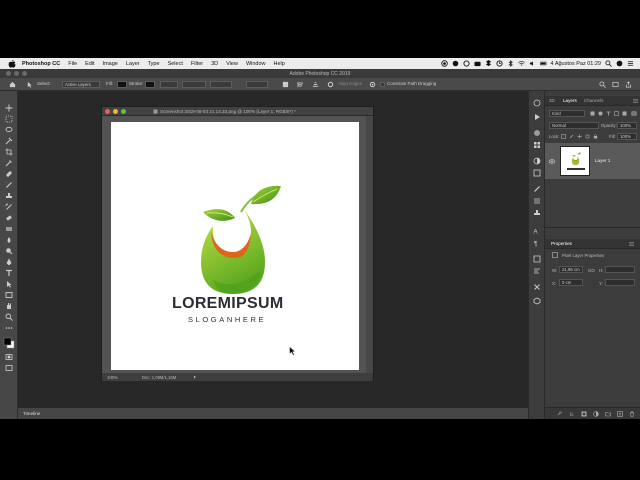  Describe the element at coordinates (632, 414) in the screenshot. I see `delete-layer-icon` at that location.